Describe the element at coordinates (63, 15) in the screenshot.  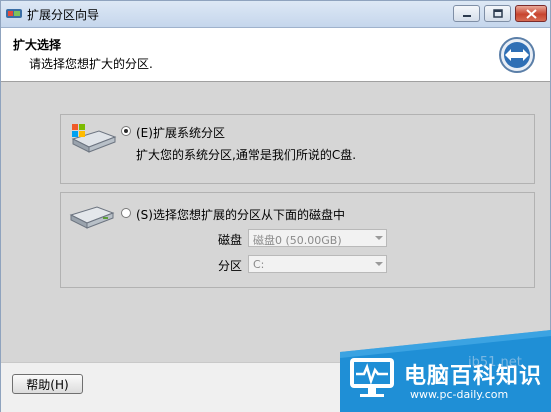
I see `window-title: 扩展分区向导` at that location.